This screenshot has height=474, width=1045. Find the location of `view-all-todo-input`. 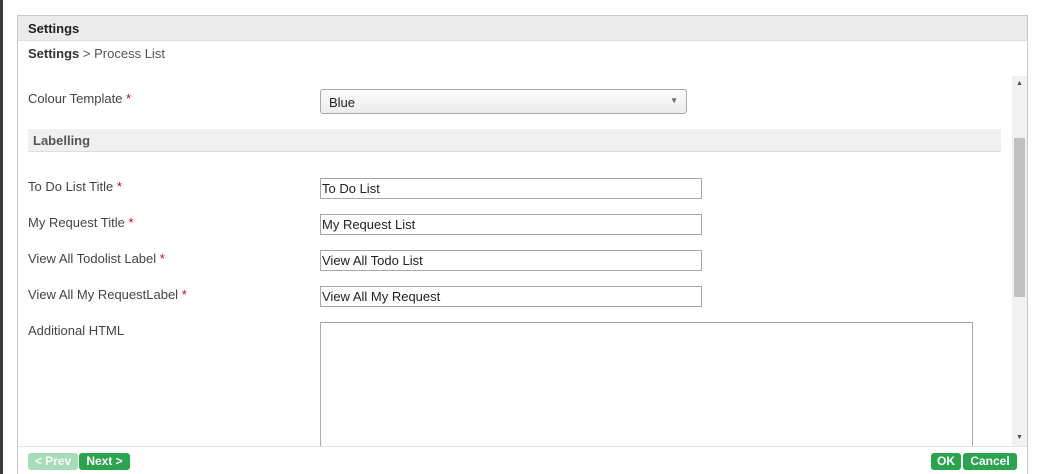

view-all-todo-input is located at coordinates (511, 260).